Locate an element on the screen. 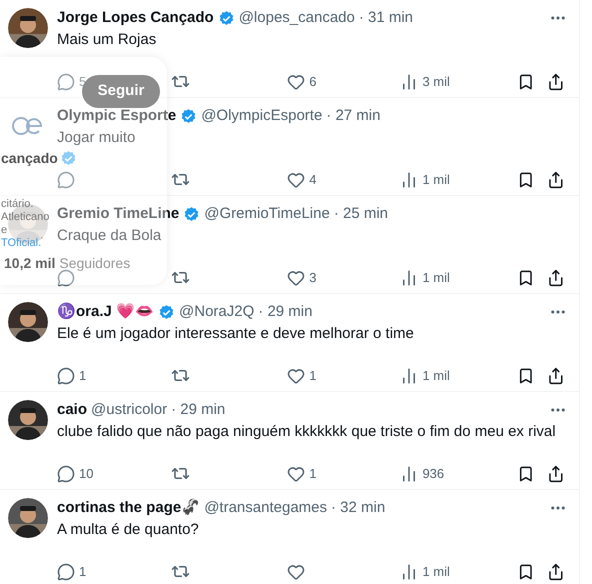 This screenshot has height=584, width=592. author-handle: @NoraJ2Q is located at coordinates (216, 312).